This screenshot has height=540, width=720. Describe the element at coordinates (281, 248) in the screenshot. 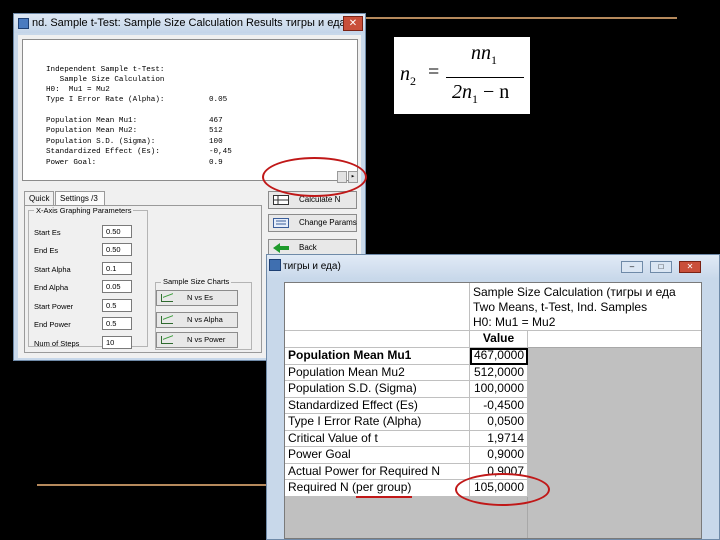

I see `back-arrow-icon` at that location.